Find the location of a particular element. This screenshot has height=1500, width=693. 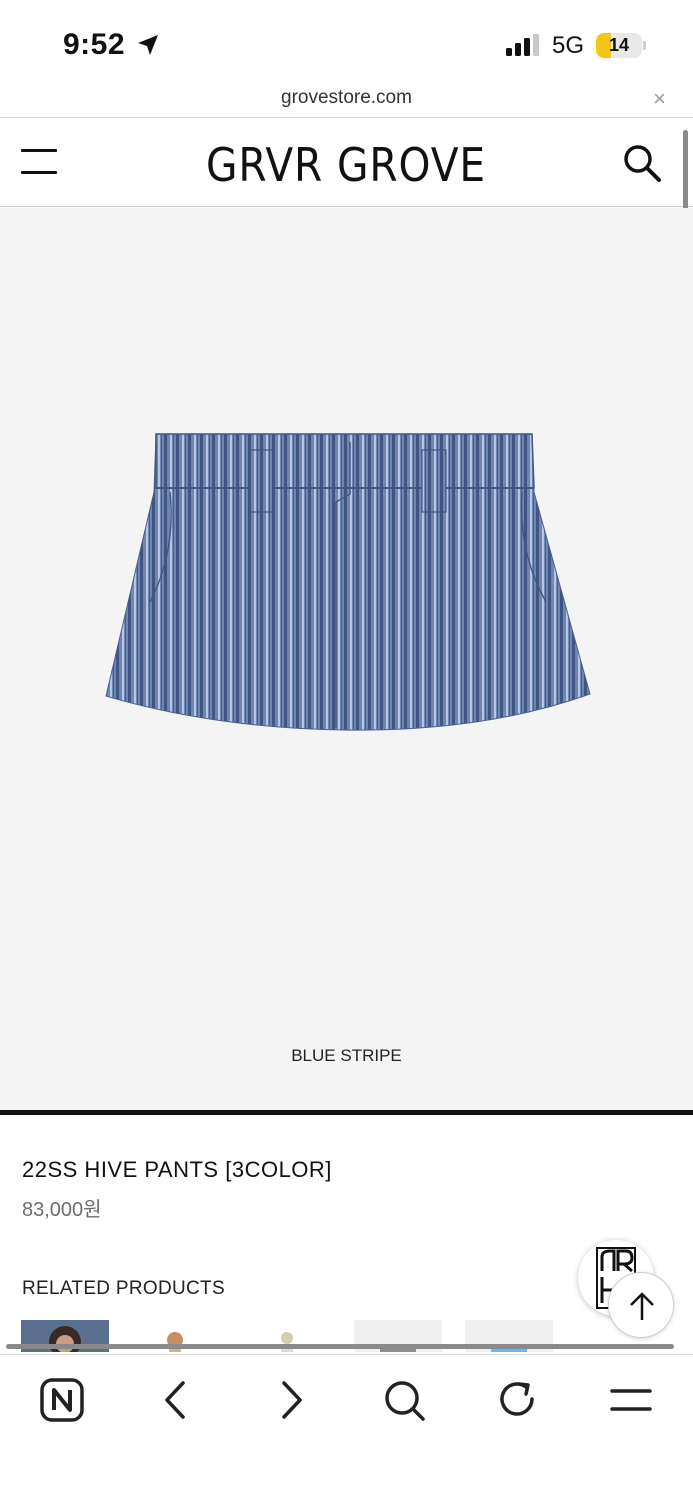

forward-arrow-icon is located at coordinates (291, 1400).